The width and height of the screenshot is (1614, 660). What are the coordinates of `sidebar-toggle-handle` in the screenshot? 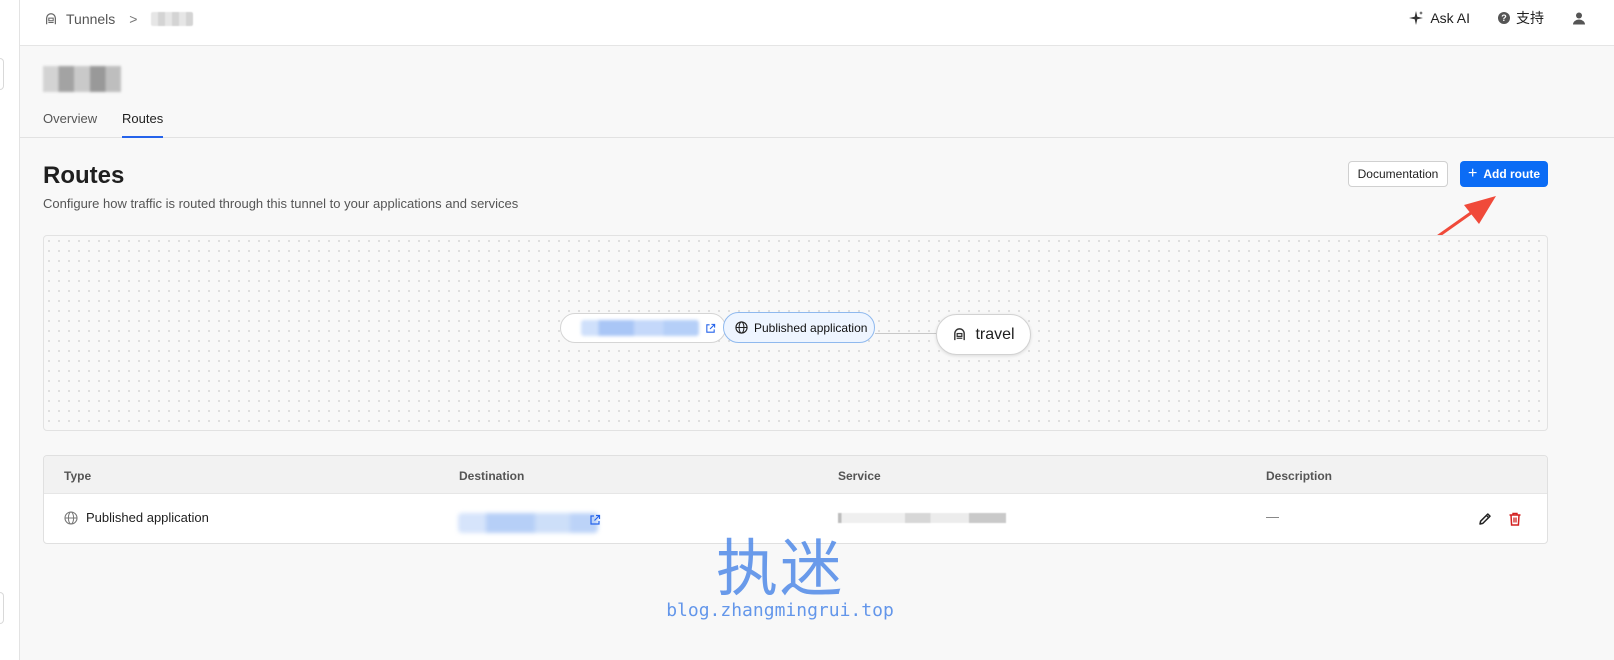 It's located at (2, 74).